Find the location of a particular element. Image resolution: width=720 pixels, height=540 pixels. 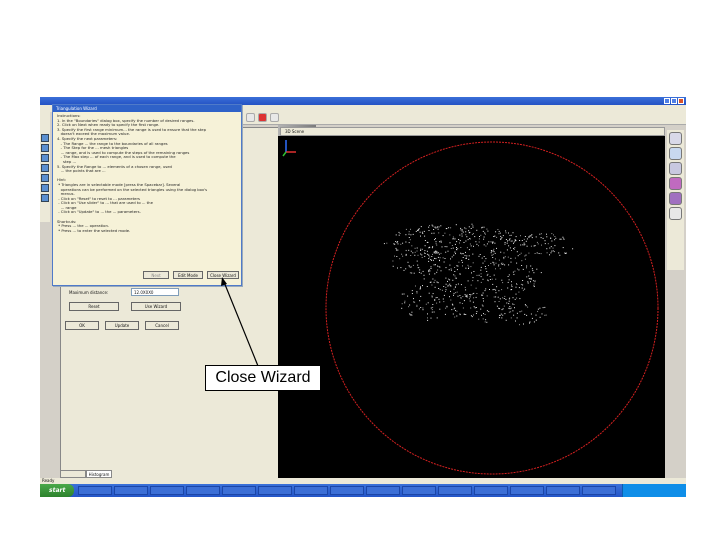

annotation-overlay is located at coordinates (240, 322).